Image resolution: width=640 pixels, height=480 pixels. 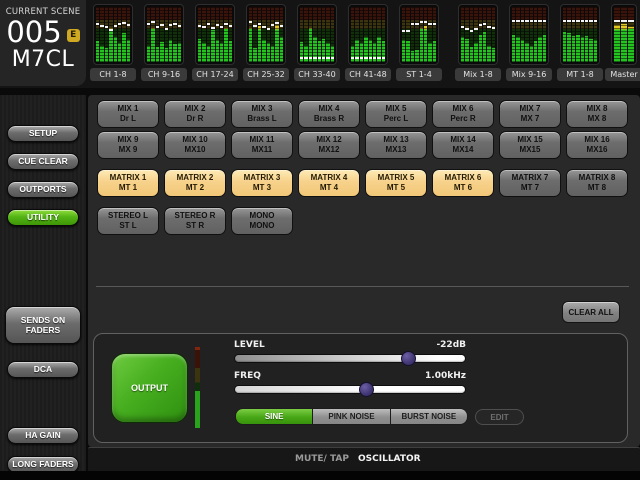 I want to click on sidebar-button-sends-on-faders: SENDS ON FADERS, so click(x=43, y=325).